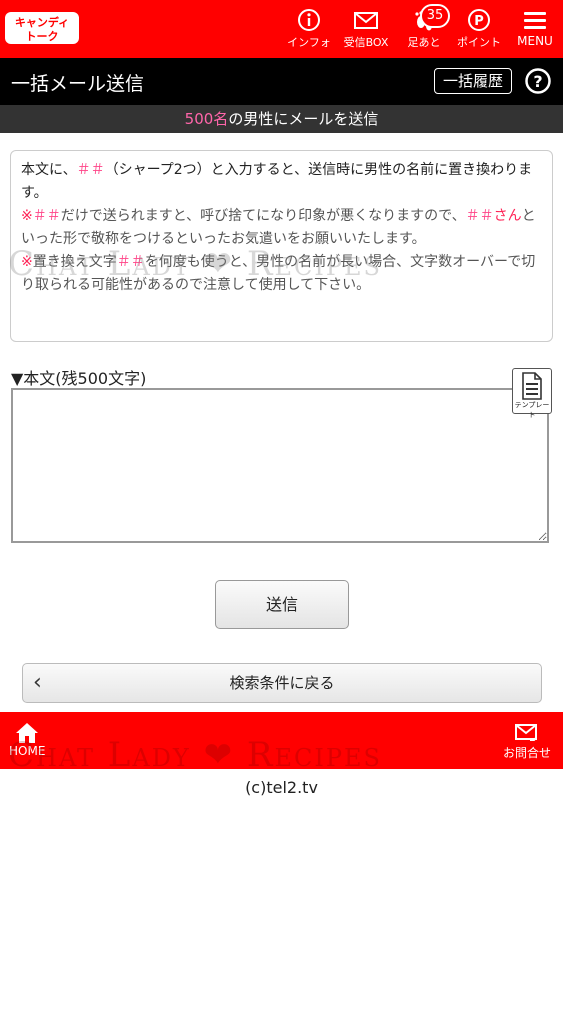  Describe the element at coordinates (281, 81) in the screenshot. I see `title-bar: 一括メール送信 一括履歴 ?` at that location.